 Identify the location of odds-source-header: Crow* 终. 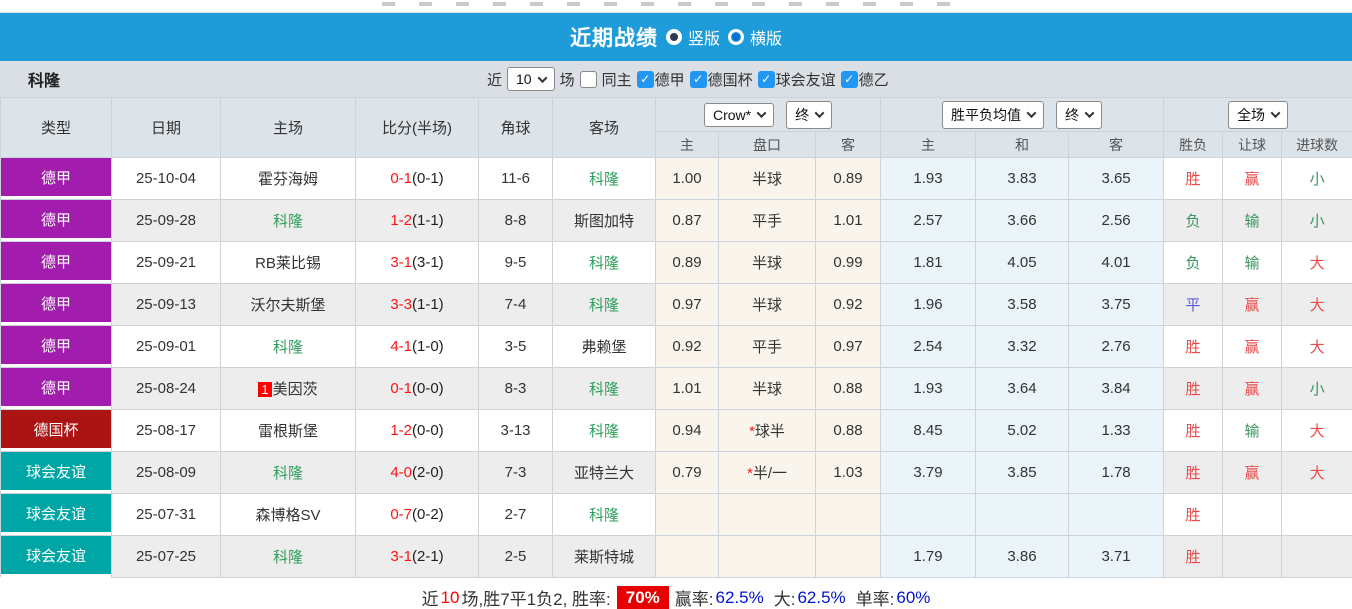
(768, 114).